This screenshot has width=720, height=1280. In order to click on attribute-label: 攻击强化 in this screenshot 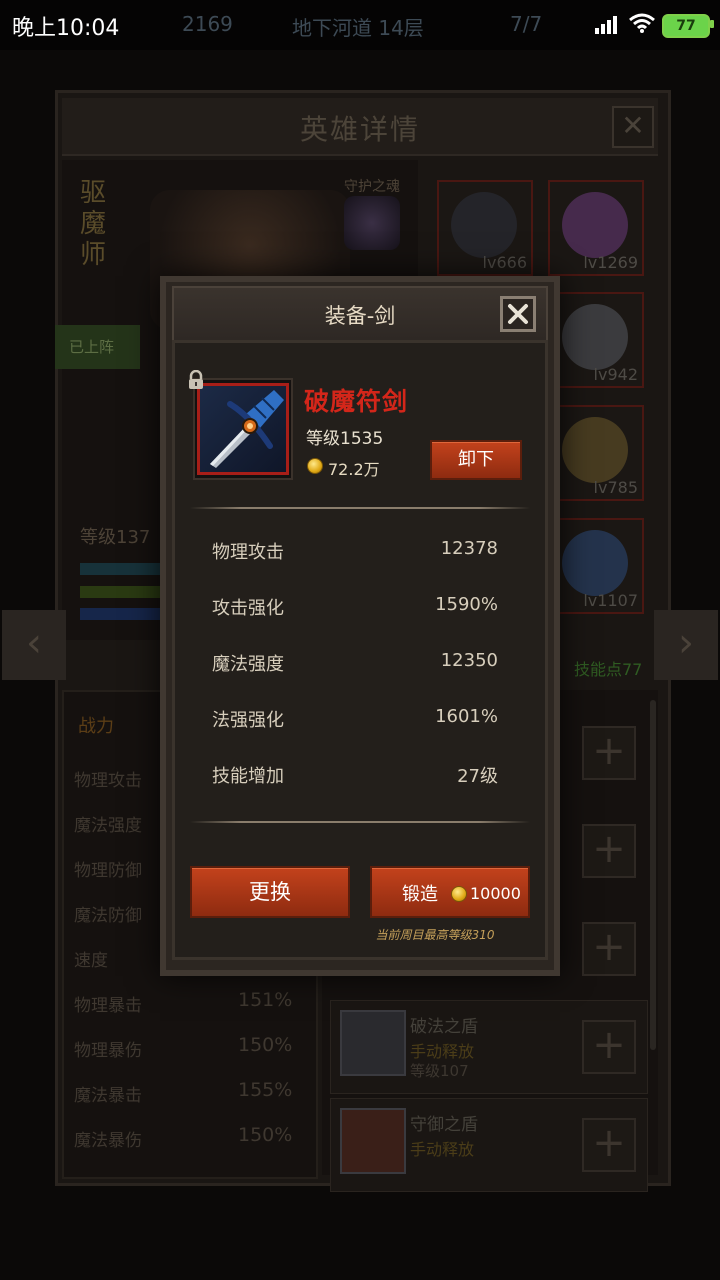, I will do `click(248, 608)`.